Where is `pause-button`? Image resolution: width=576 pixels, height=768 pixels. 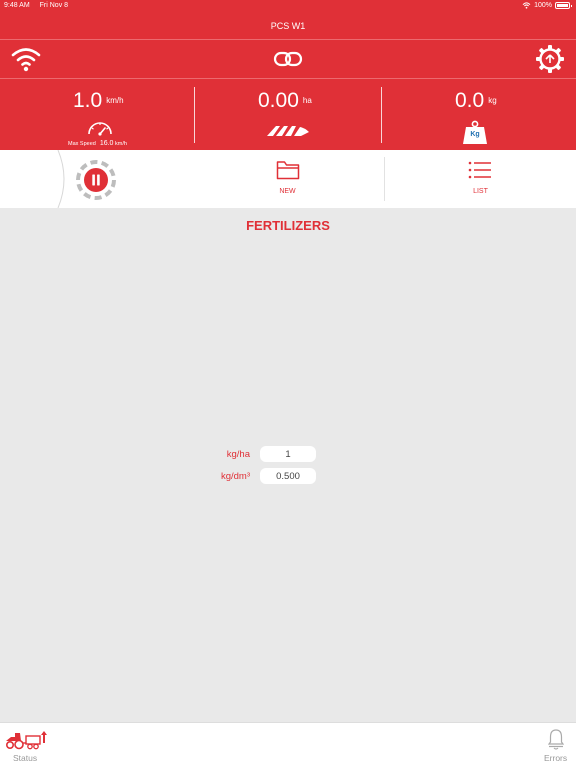
pause-button is located at coordinates (96, 180).